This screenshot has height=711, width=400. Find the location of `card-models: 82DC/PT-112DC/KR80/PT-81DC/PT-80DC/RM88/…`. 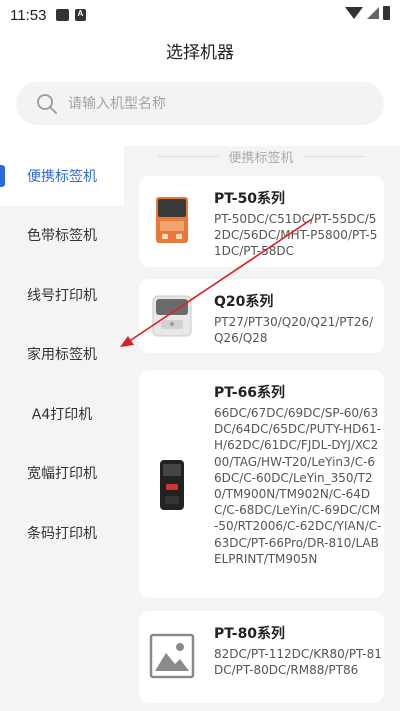

card-models: 82DC/PT-112DC/KR80/PT-81DC/PT-80DC/RM88/… is located at coordinates (298, 662).